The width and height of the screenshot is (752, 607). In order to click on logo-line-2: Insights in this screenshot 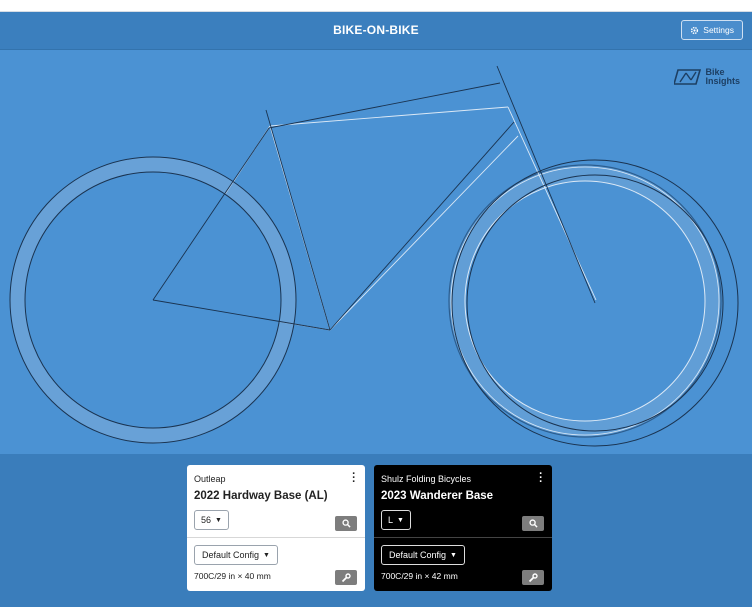, I will do `click(722, 81)`.